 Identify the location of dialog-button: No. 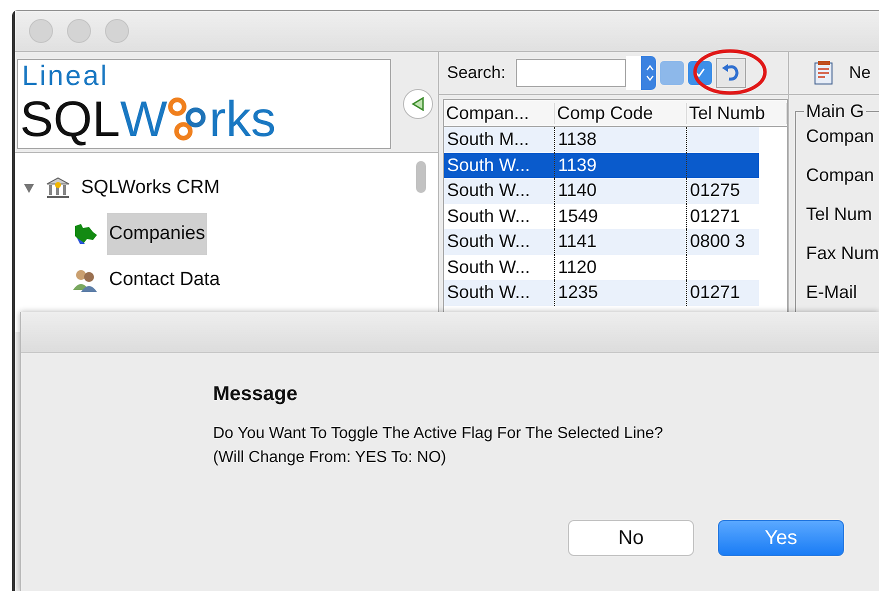
(631, 538).